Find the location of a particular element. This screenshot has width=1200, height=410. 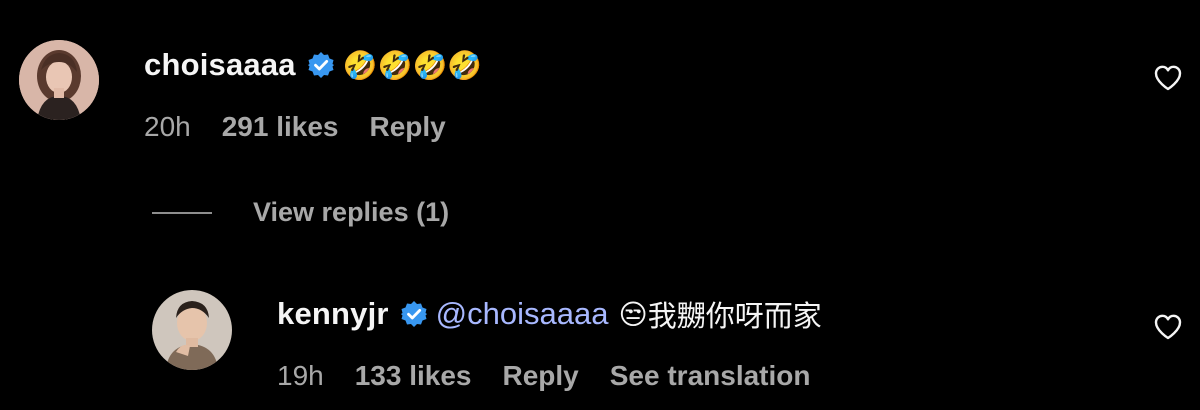

avatar-choisaaaa is located at coordinates (59, 80).